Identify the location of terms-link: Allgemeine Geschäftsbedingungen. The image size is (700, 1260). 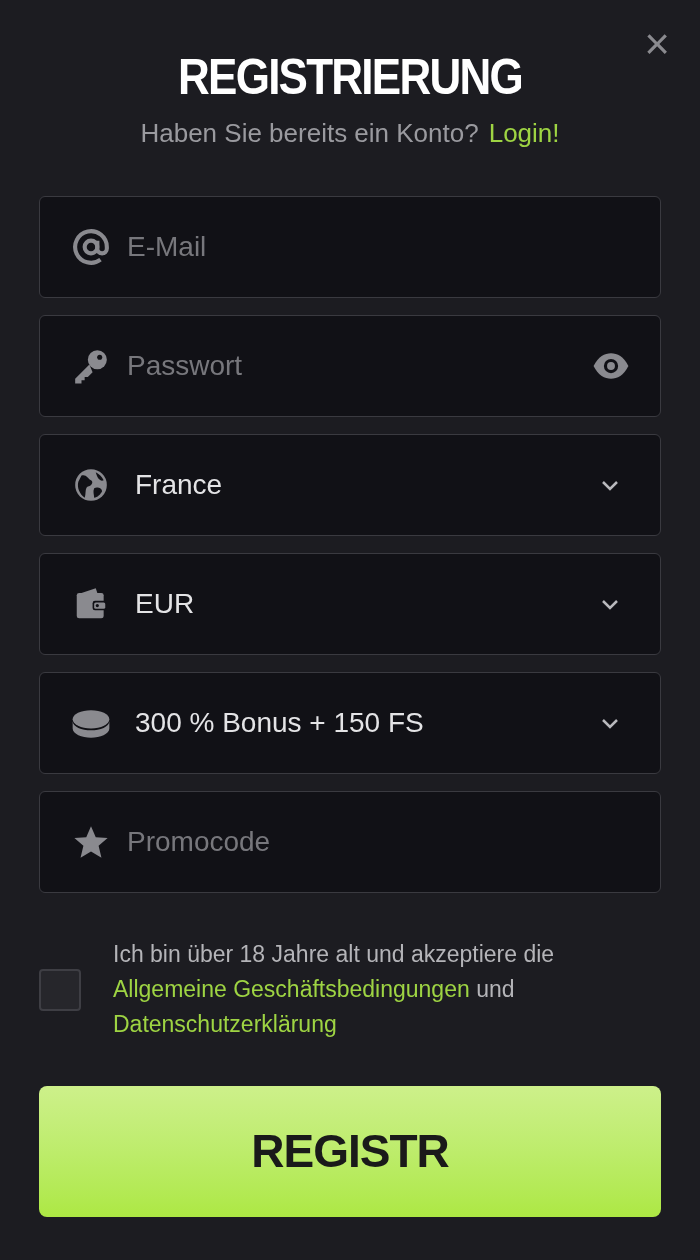
(291, 989).